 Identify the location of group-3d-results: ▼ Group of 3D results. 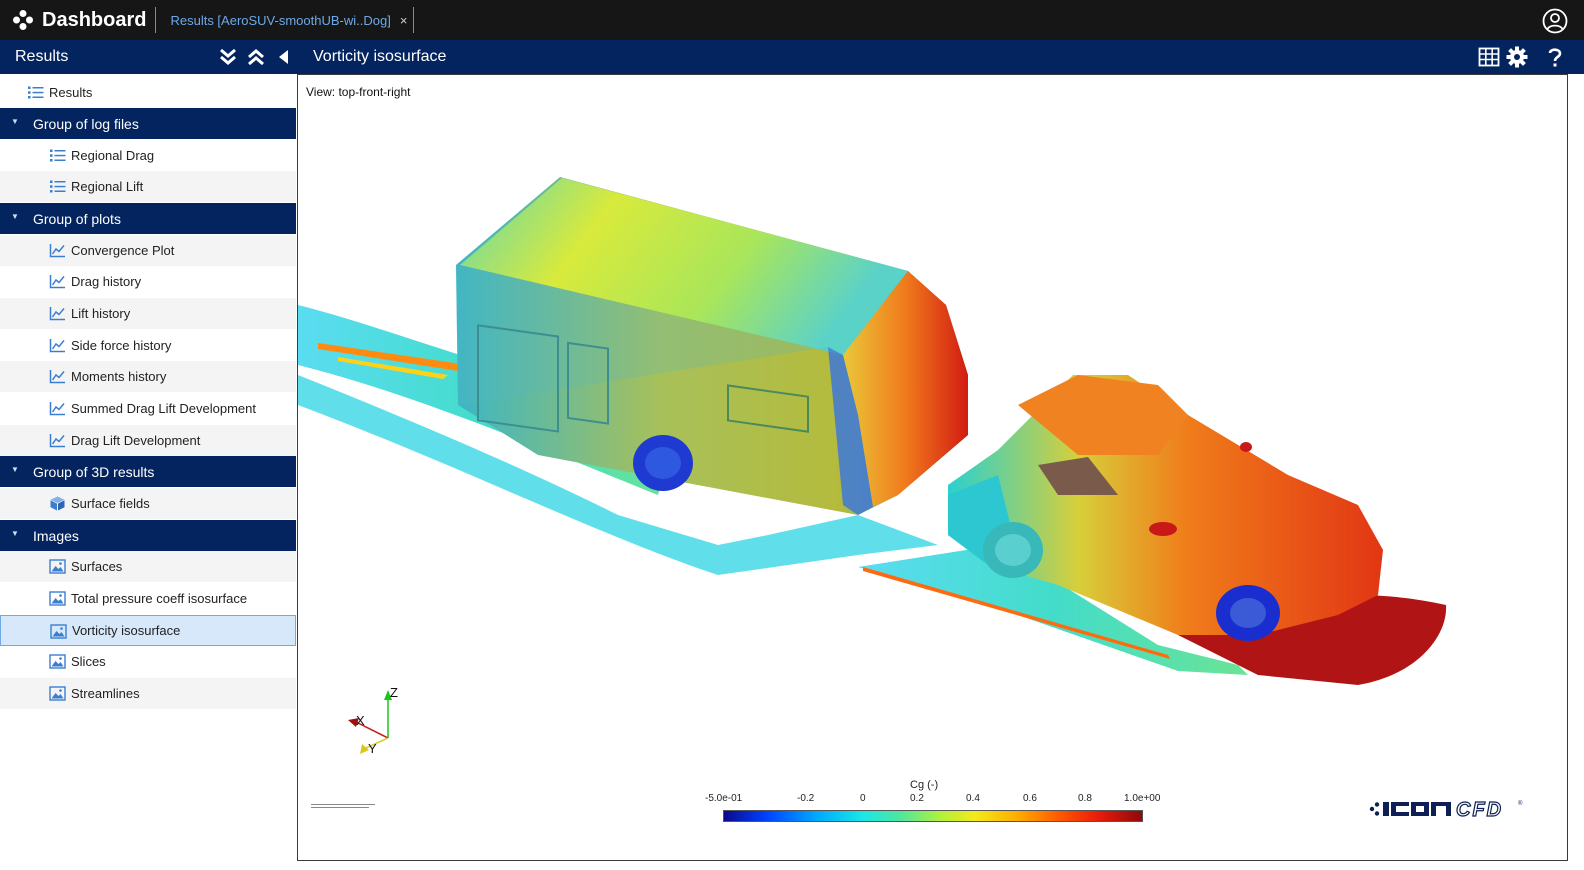
(148, 471).